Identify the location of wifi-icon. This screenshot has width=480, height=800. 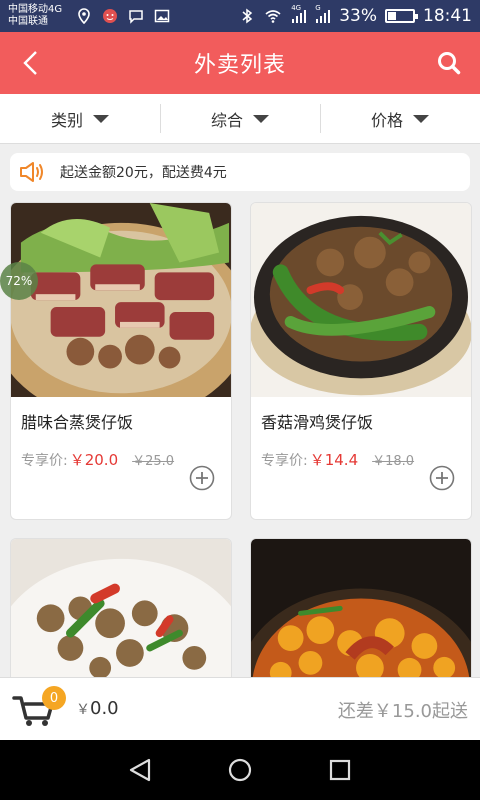
(273, 16).